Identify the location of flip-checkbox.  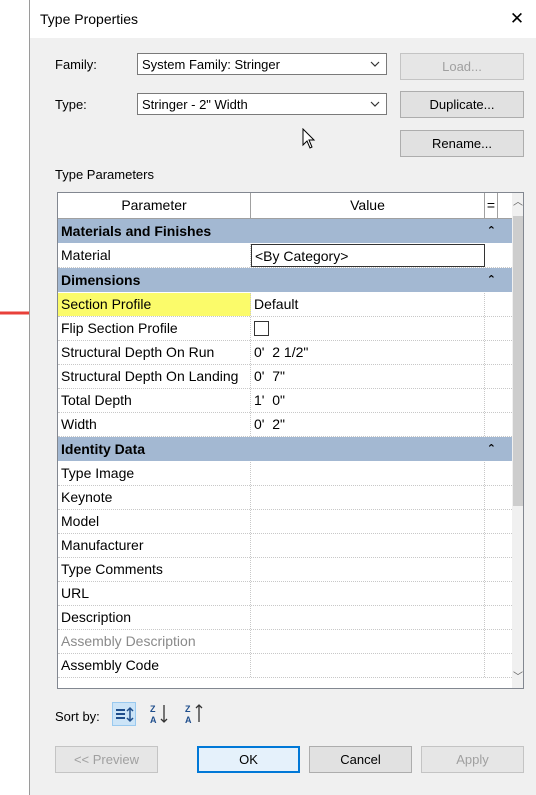
(261, 328).